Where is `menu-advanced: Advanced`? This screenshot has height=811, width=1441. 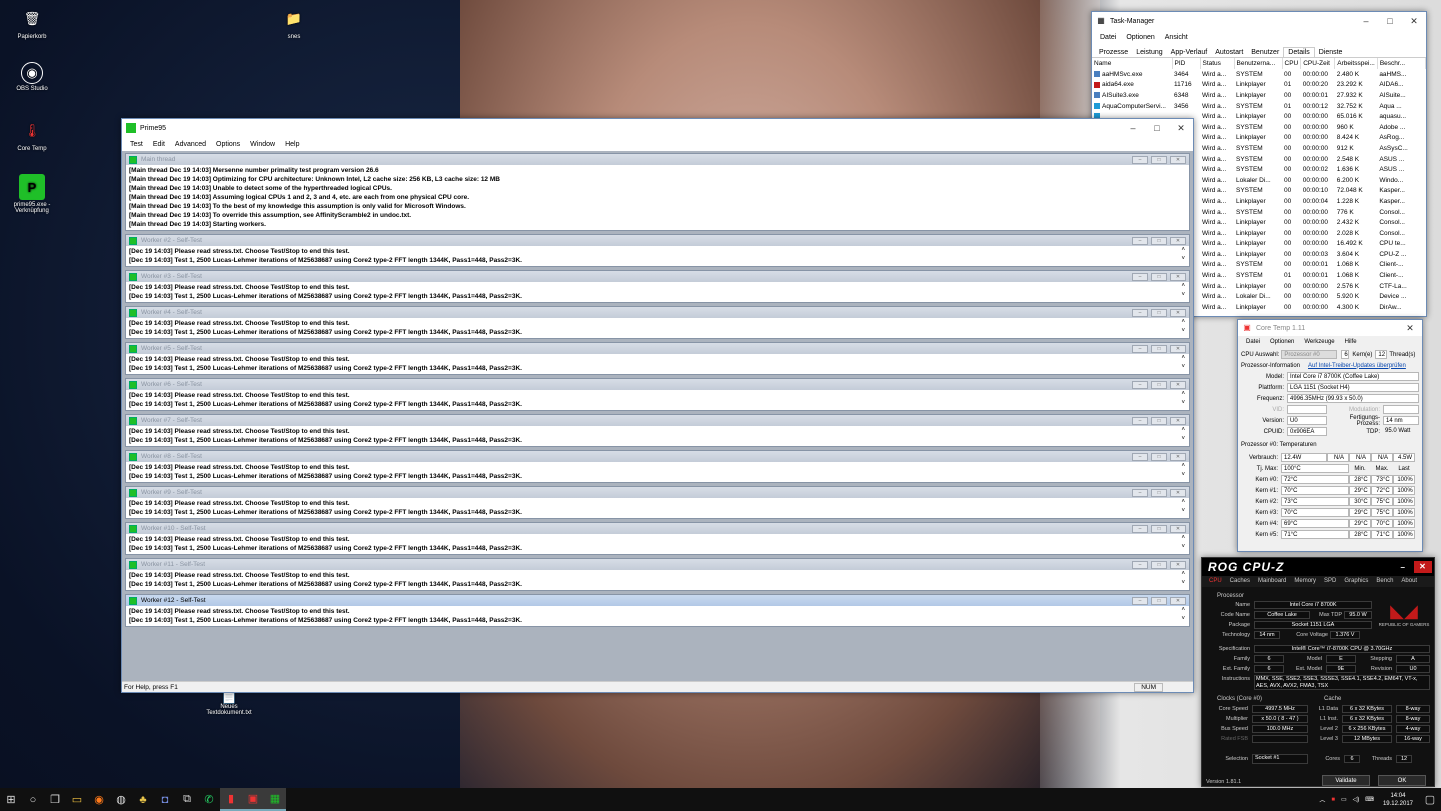 menu-advanced: Advanced is located at coordinates (190, 144).